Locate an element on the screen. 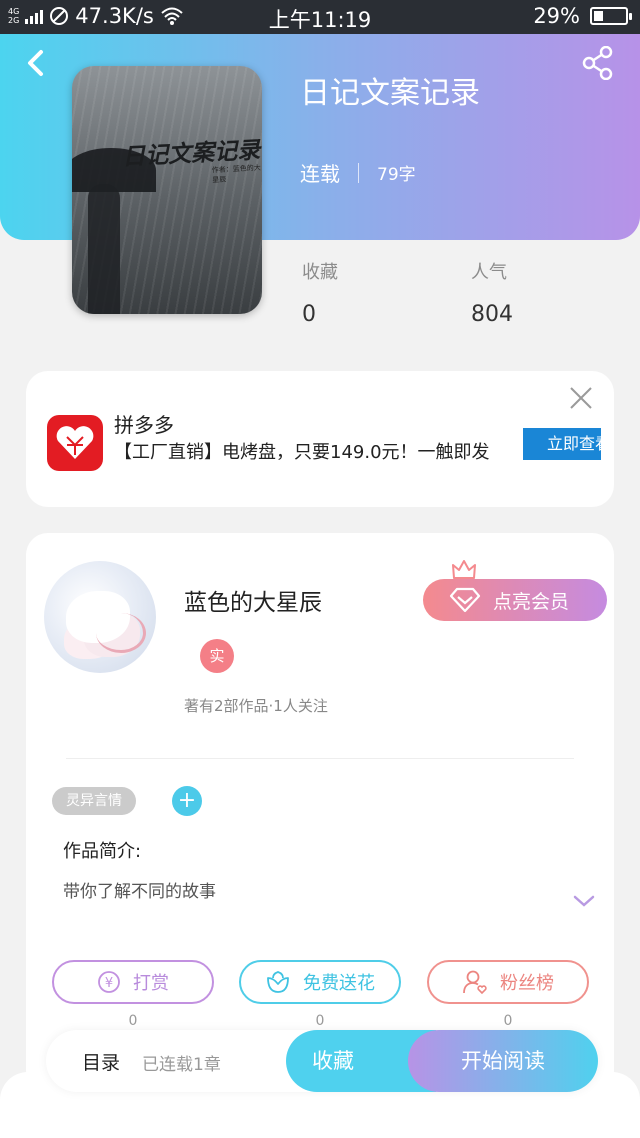  member-button: 点亮会员 is located at coordinates (515, 600).